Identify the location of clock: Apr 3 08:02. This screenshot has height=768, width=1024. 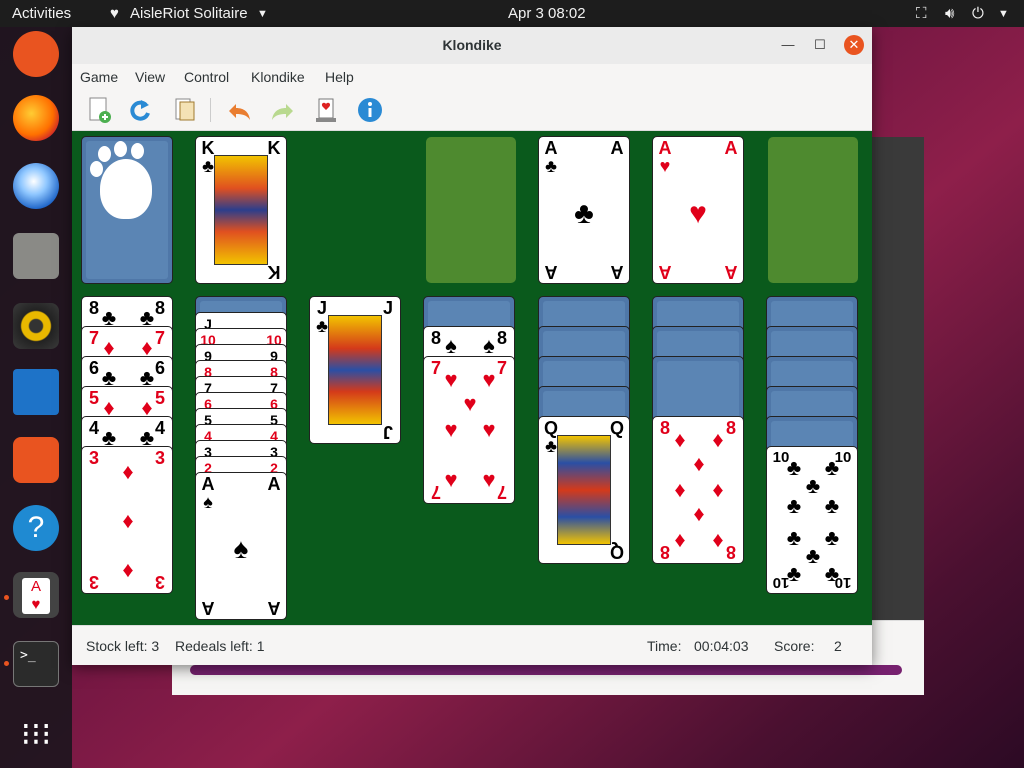
(547, 13).